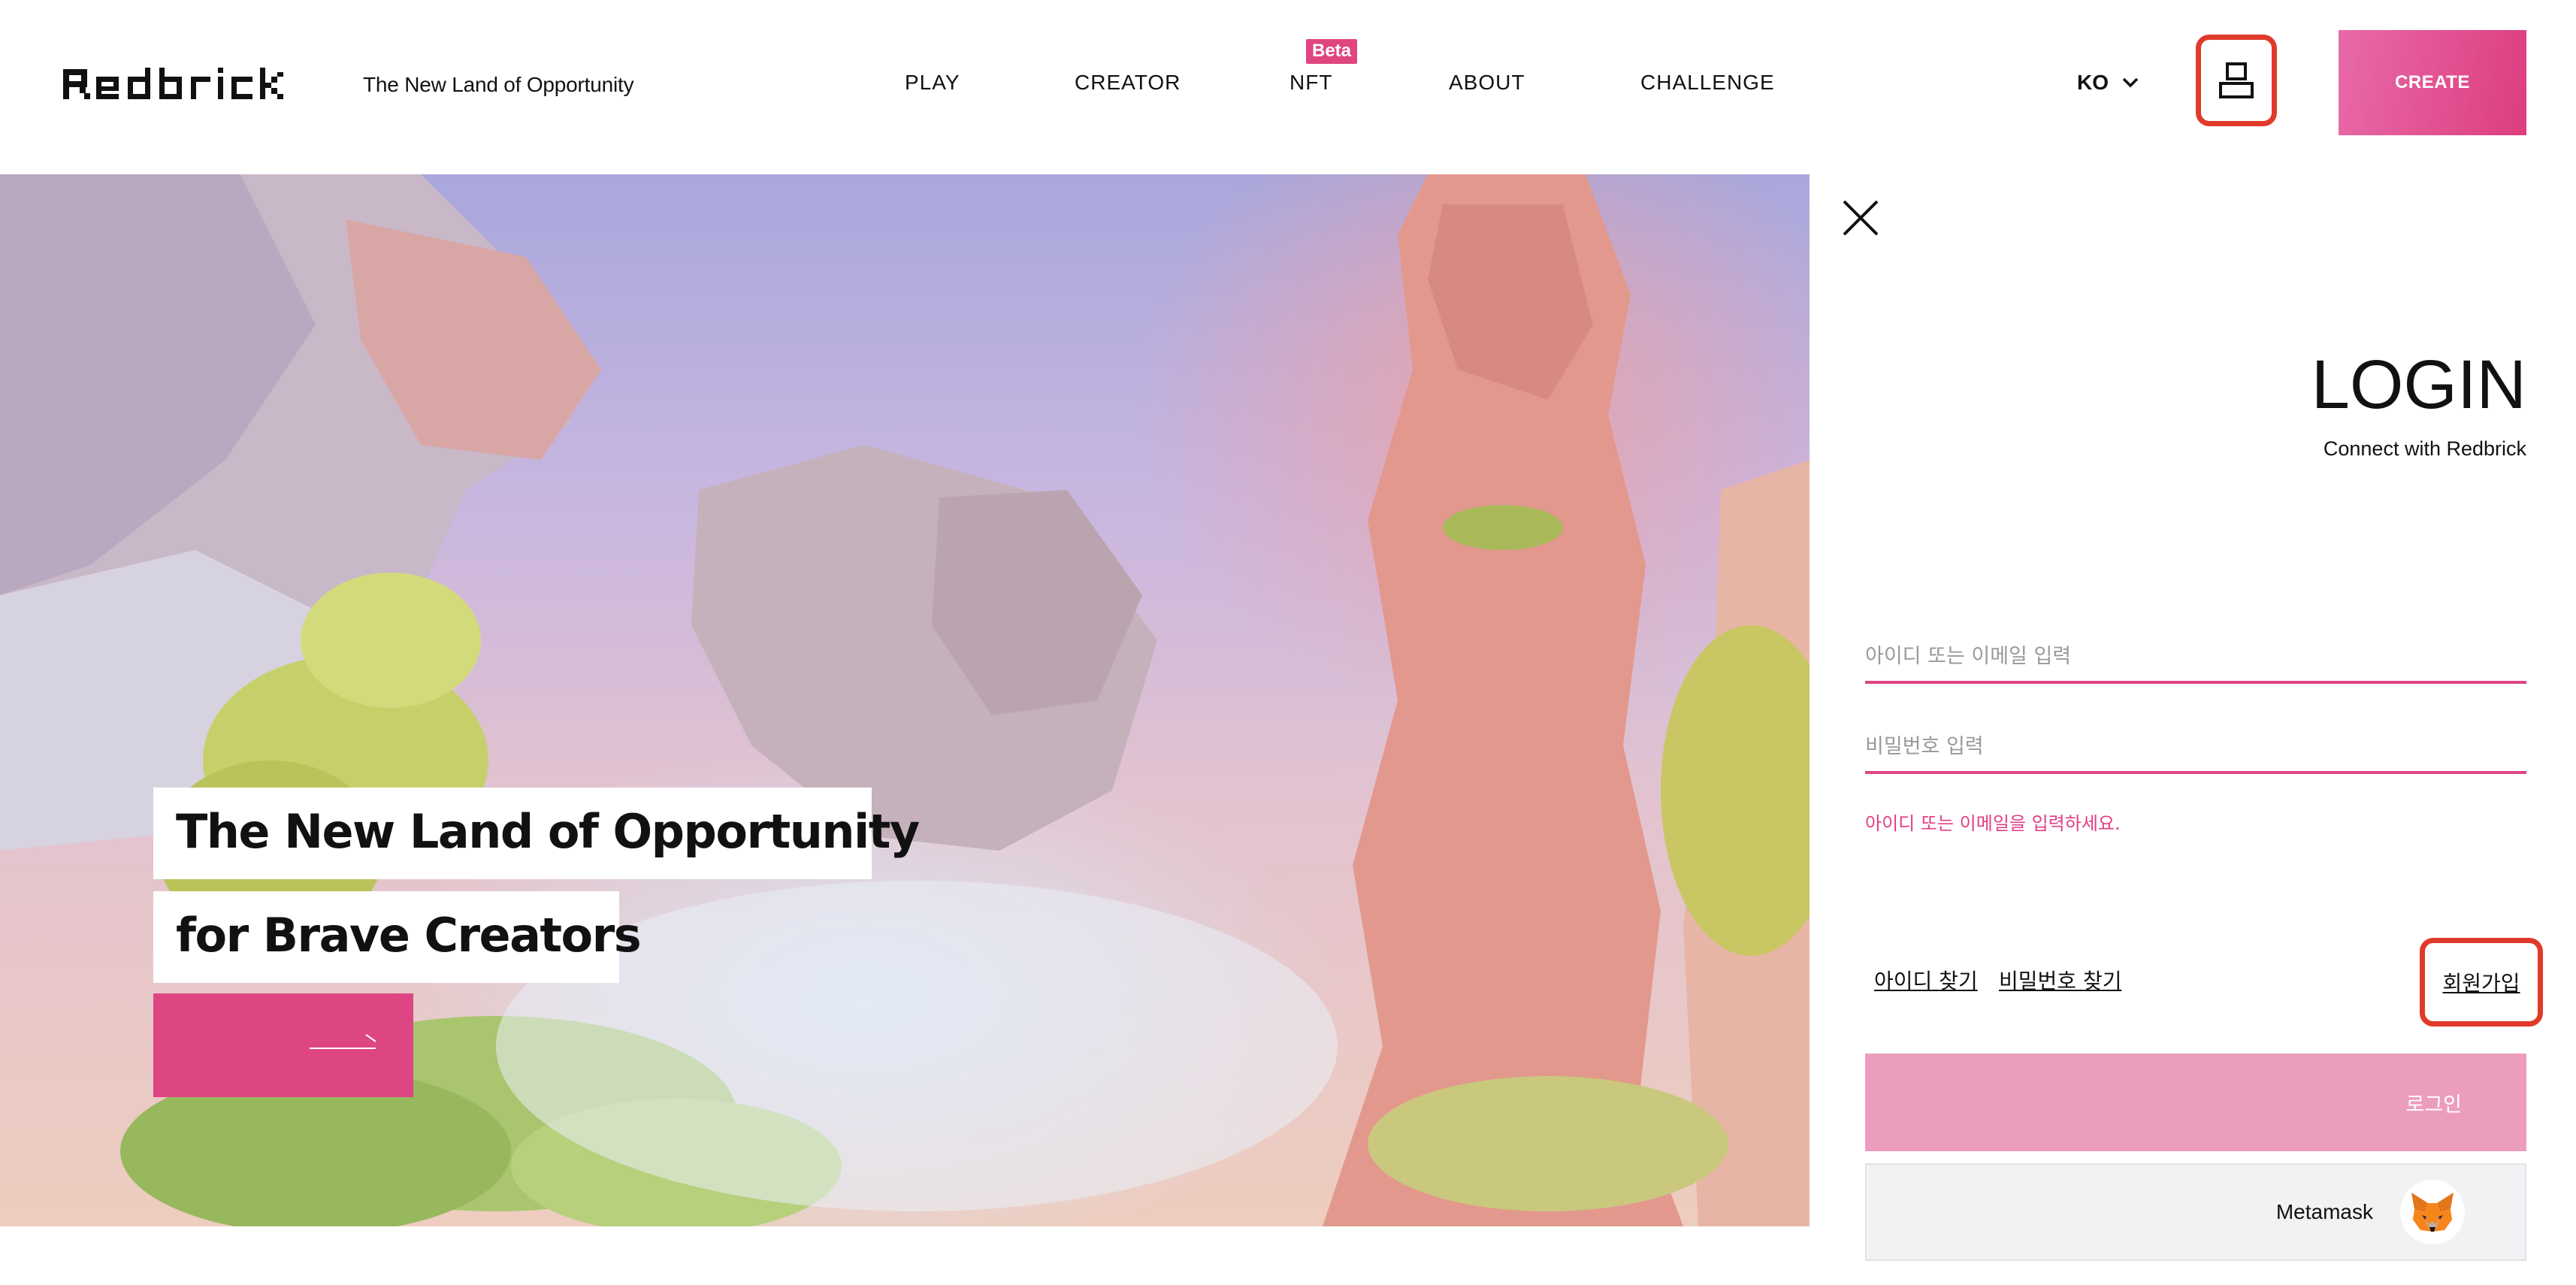  I want to click on arrow-right-icon, so click(343, 1048).